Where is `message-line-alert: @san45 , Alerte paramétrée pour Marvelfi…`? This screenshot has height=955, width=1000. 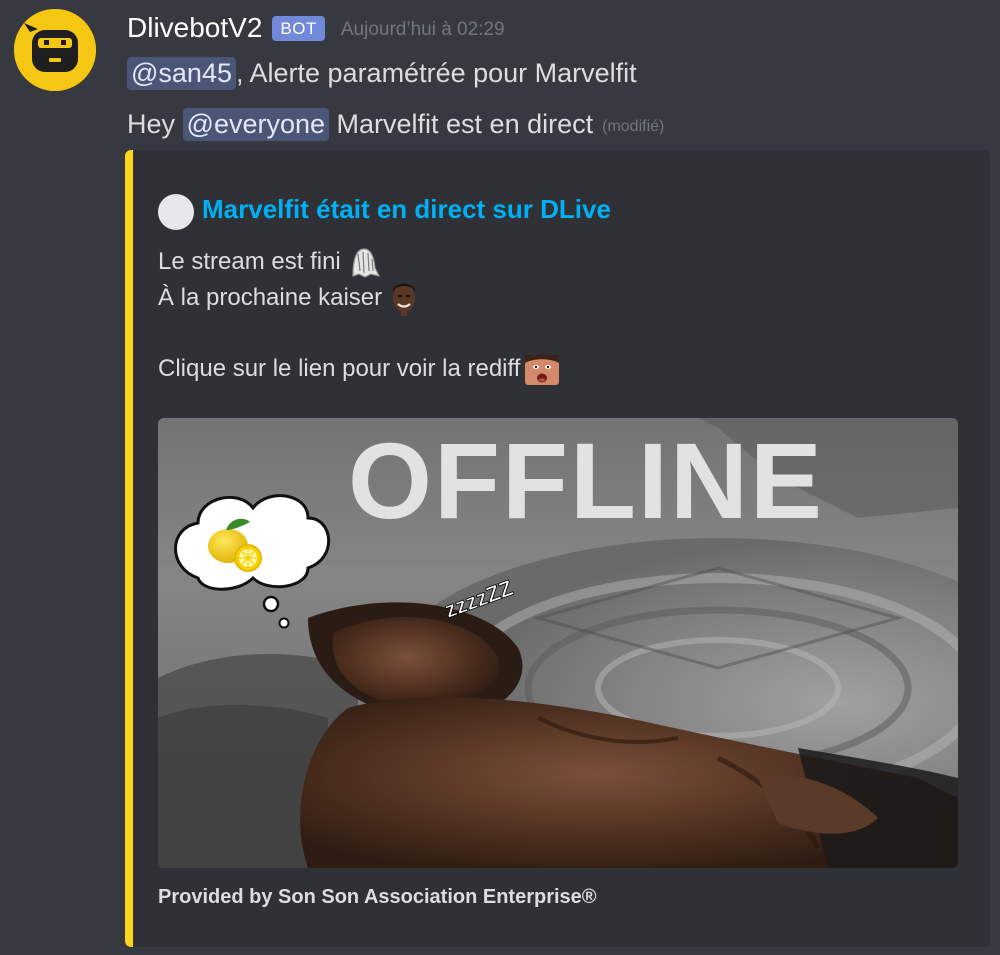
message-line-alert: @san45 , Alerte paramétrée pour Marvelfi… is located at coordinates (382, 73).